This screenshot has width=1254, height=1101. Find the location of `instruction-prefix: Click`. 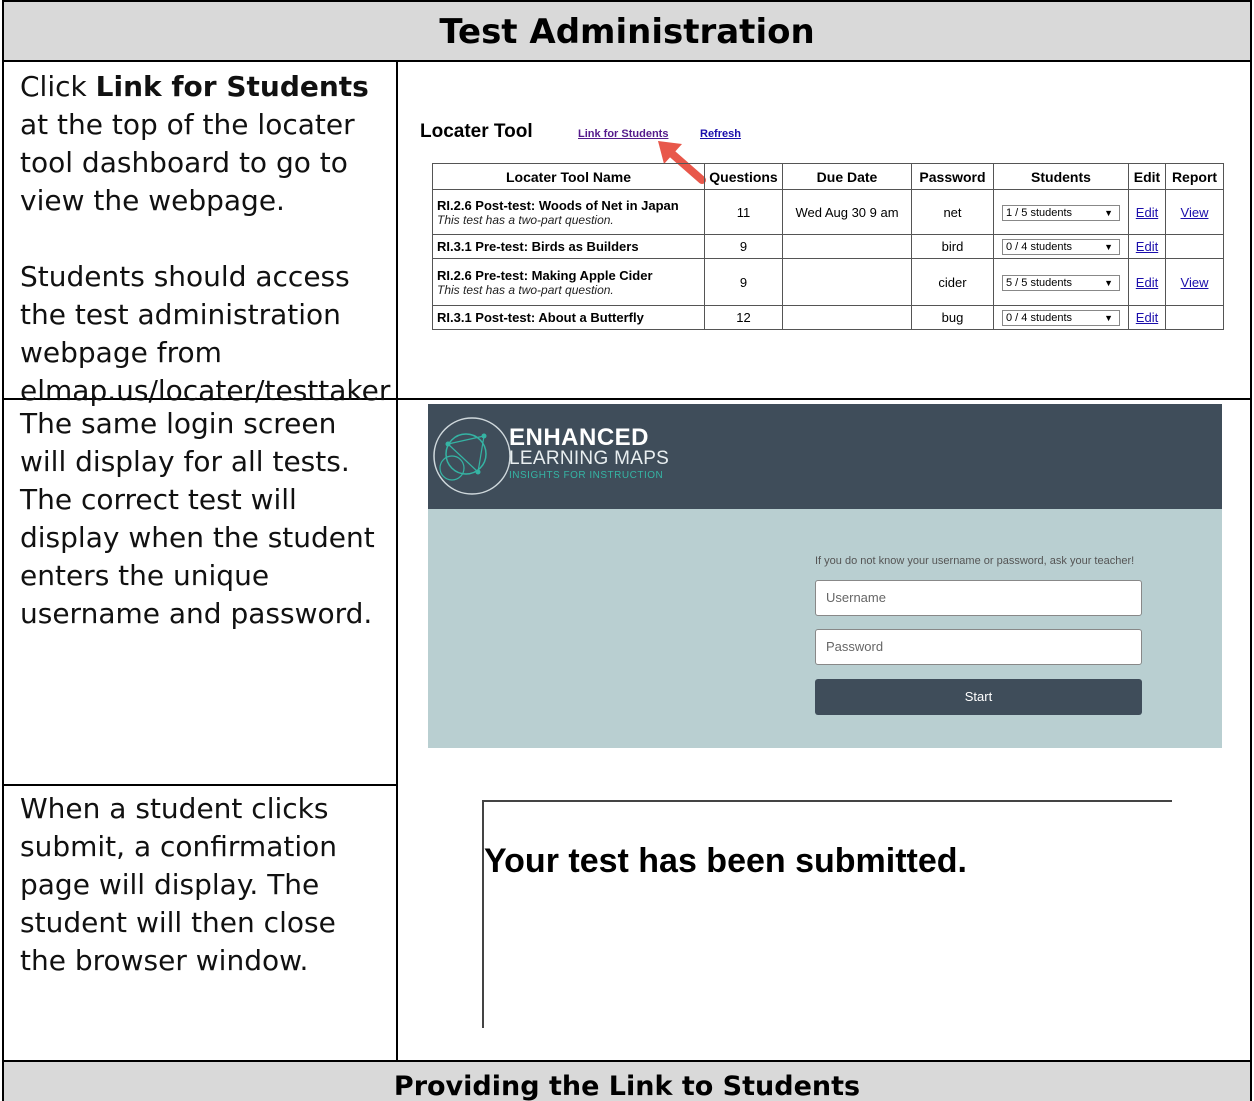

instruction-prefix: Click is located at coordinates (58, 86).